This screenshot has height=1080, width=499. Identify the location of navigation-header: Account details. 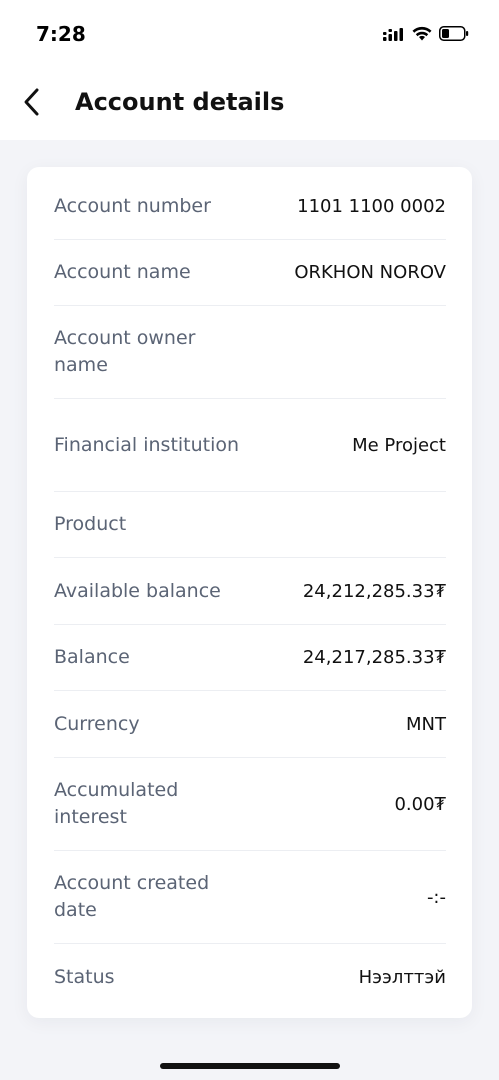
(249, 105).